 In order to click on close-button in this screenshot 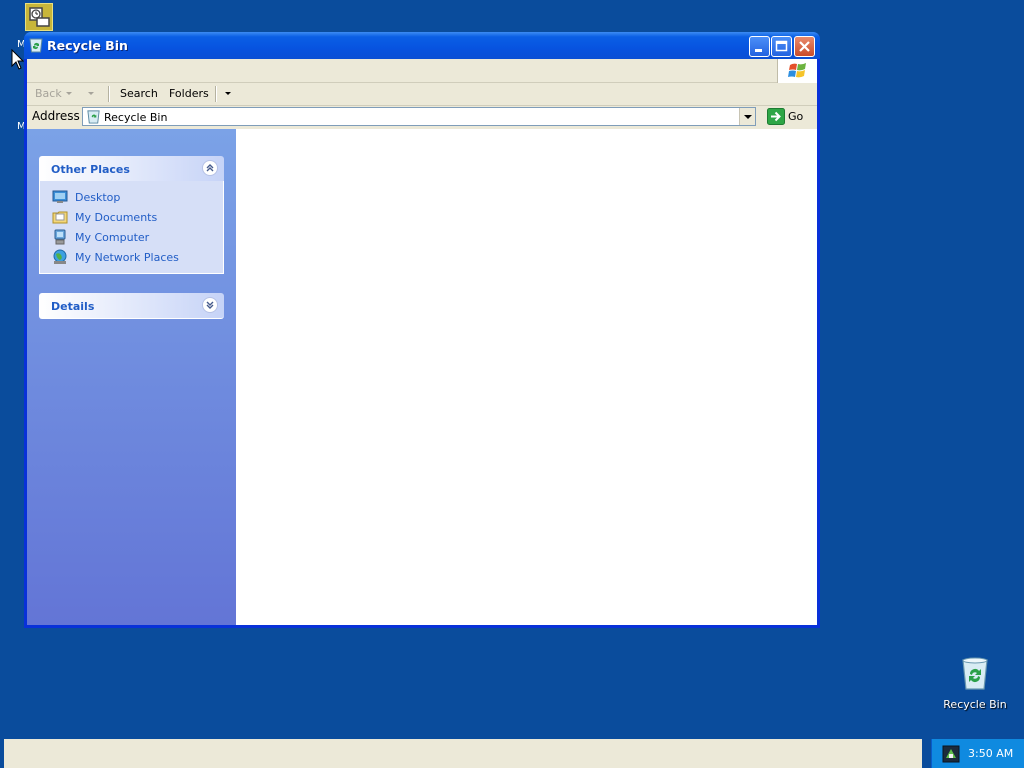, I will do `click(804, 46)`.